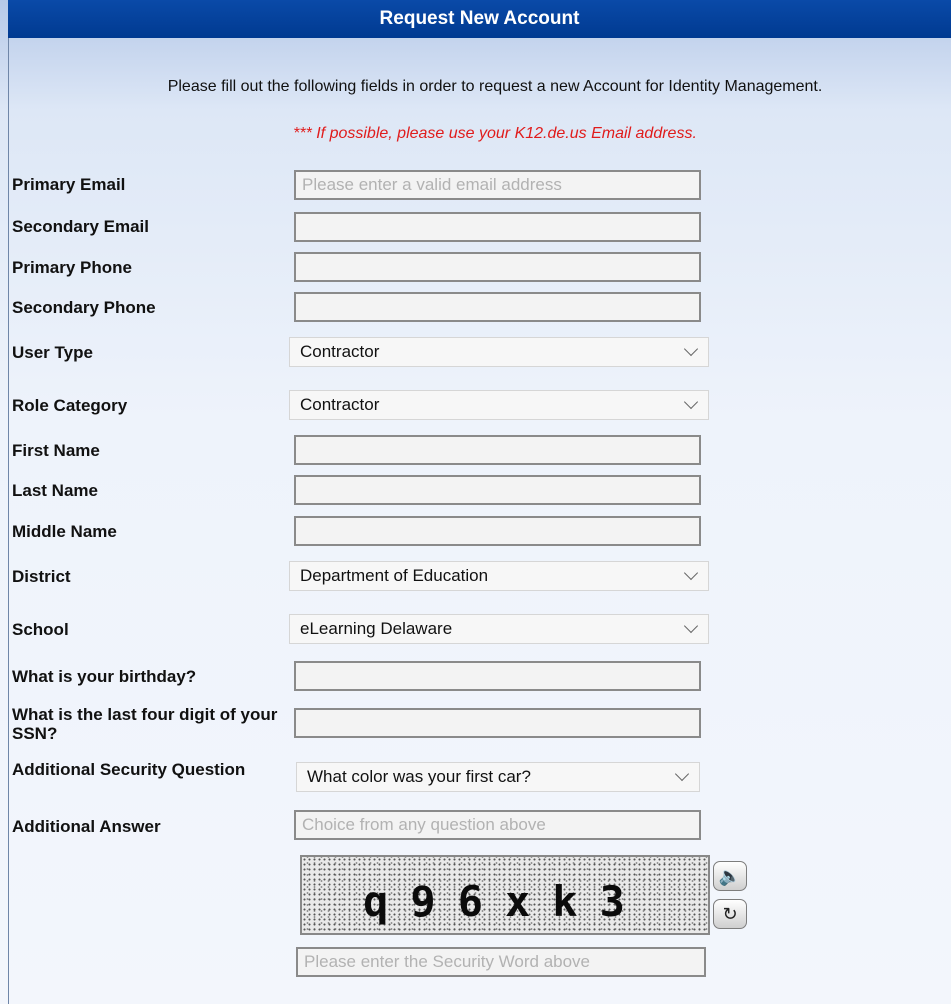 This screenshot has width=951, height=1004. Describe the element at coordinates (479, 19) in the screenshot. I see `page-title: Request New Account` at that location.